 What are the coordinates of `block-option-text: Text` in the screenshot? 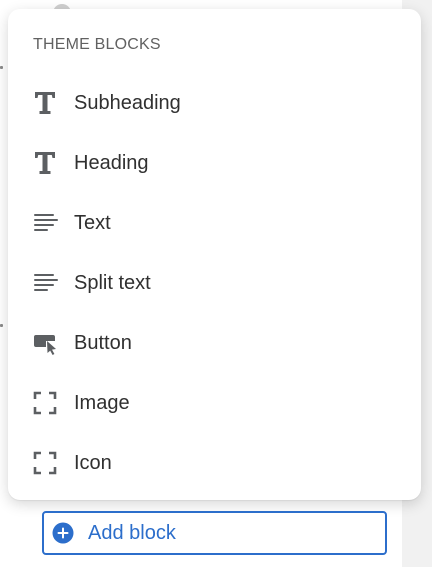 It's located at (214, 223).